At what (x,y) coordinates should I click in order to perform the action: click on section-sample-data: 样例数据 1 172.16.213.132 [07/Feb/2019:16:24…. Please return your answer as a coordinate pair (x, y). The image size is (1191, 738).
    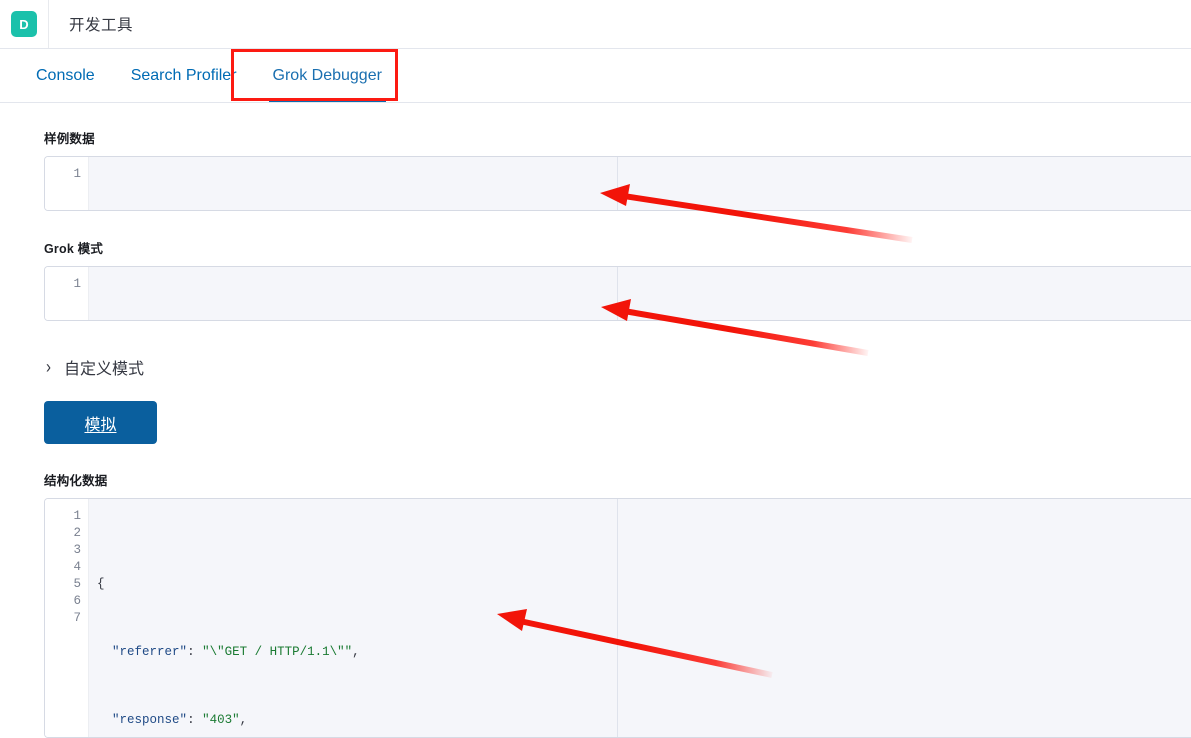
    Looking at the image, I should click on (595, 157).